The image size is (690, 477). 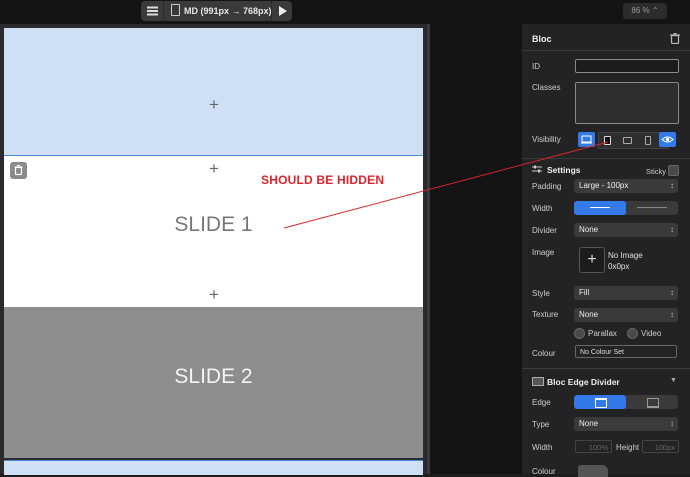 I want to click on parallax-checkbox, so click(x=579, y=333).